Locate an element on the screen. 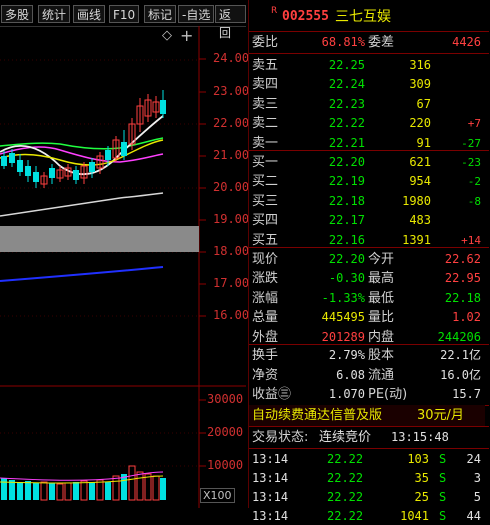  buy-row: 买三 22.18 1980 -8 is located at coordinates (367, 201).